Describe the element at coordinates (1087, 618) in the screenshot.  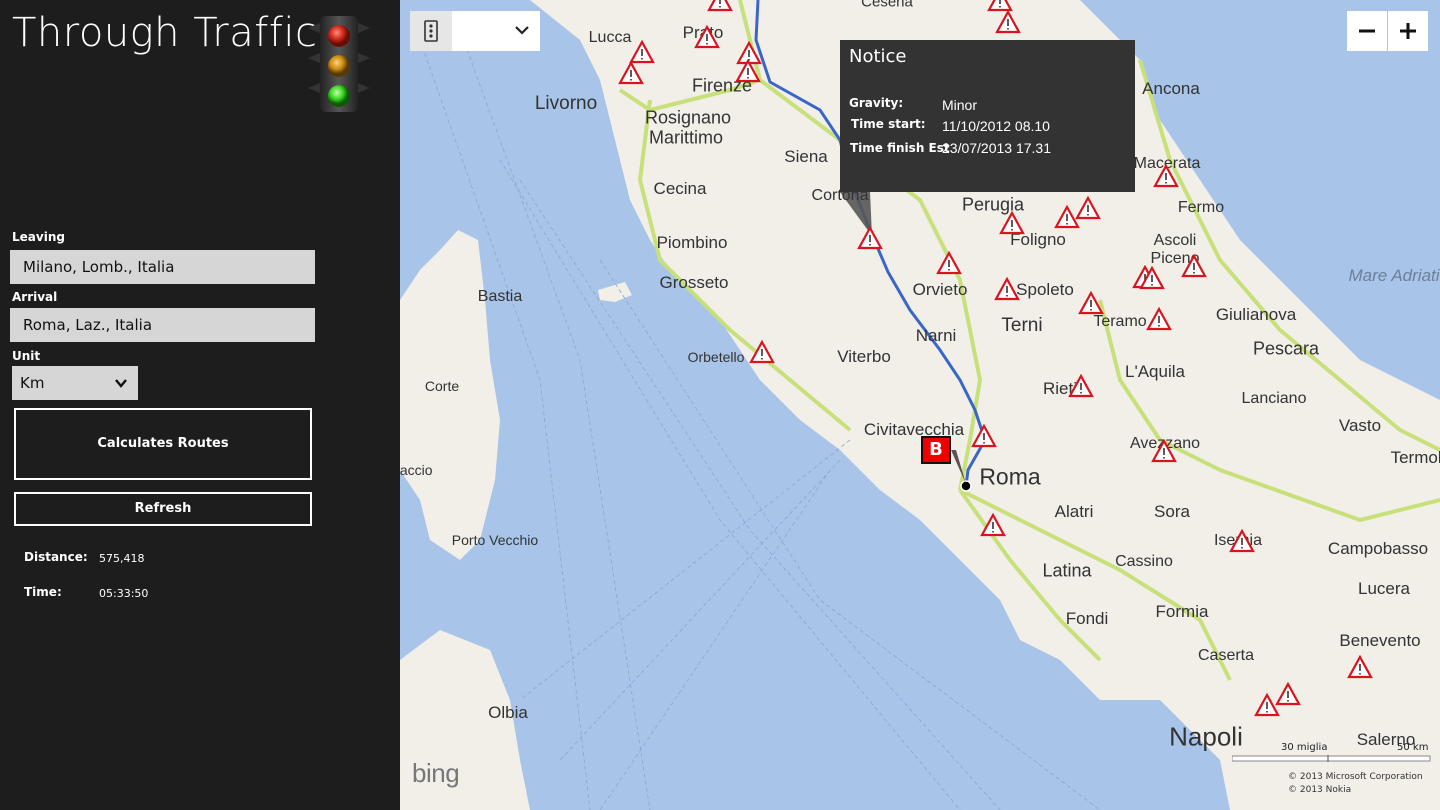
I see `city-label: Fondi` at that location.